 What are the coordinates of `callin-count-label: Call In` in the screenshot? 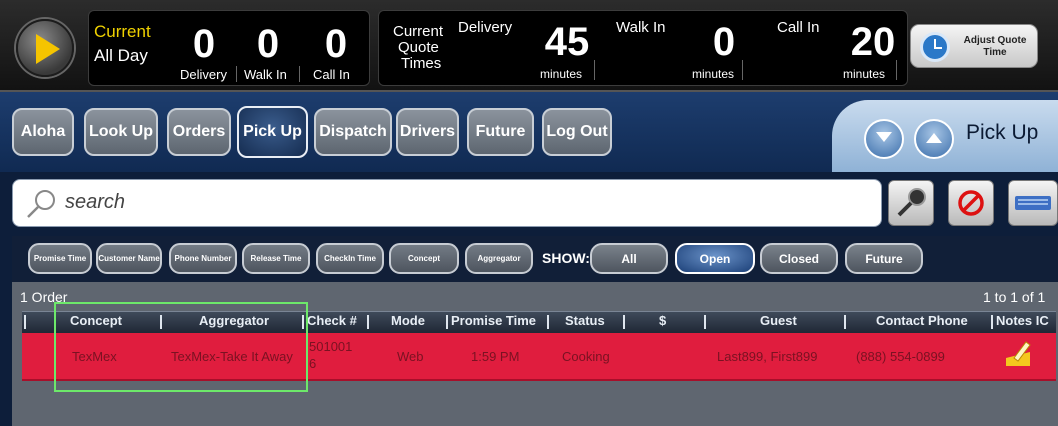 It's located at (331, 74).